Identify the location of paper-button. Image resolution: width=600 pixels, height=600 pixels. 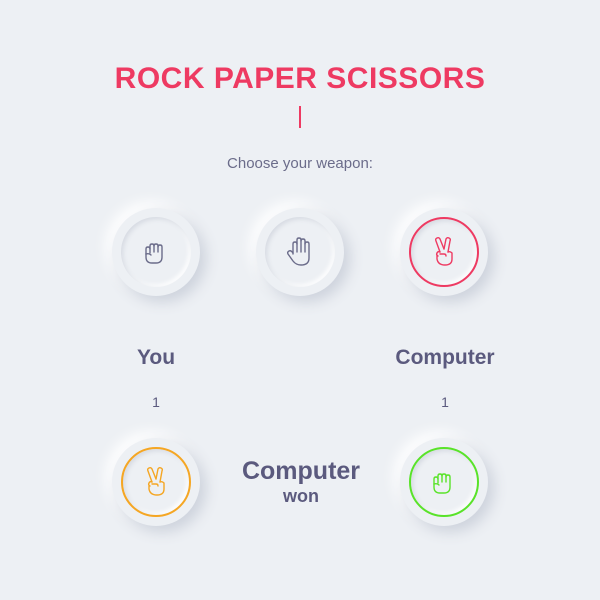
(300, 252).